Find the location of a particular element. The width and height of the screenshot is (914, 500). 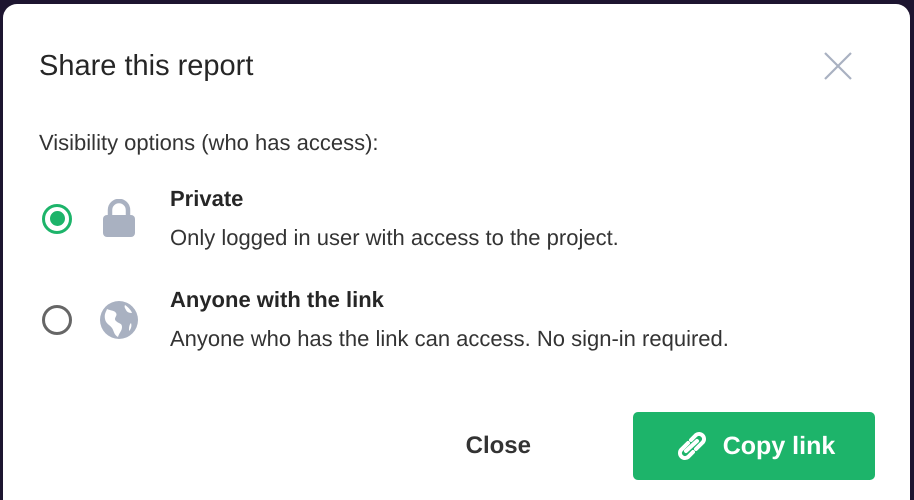

prompt-text: Visibility options (who has access): is located at coordinates (209, 143).